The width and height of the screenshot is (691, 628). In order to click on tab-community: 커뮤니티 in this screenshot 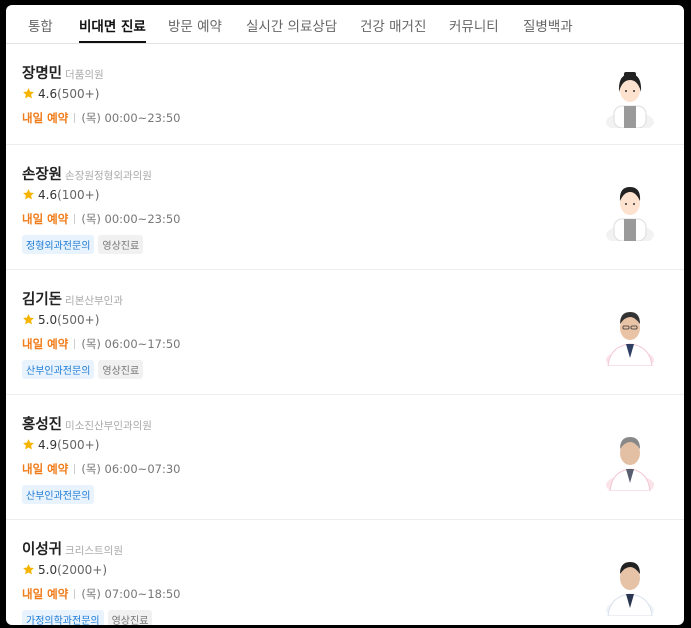, I will do `click(474, 29)`.